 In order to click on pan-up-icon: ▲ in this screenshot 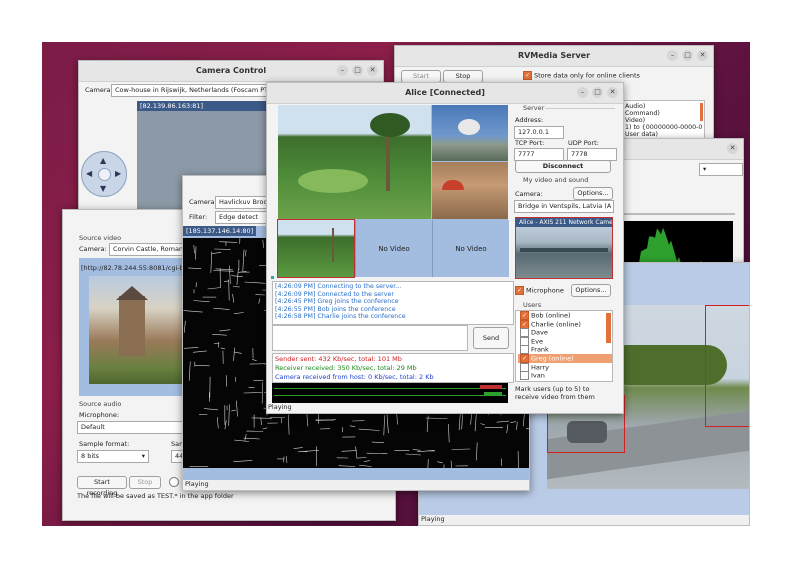, I will do `click(103, 160)`.